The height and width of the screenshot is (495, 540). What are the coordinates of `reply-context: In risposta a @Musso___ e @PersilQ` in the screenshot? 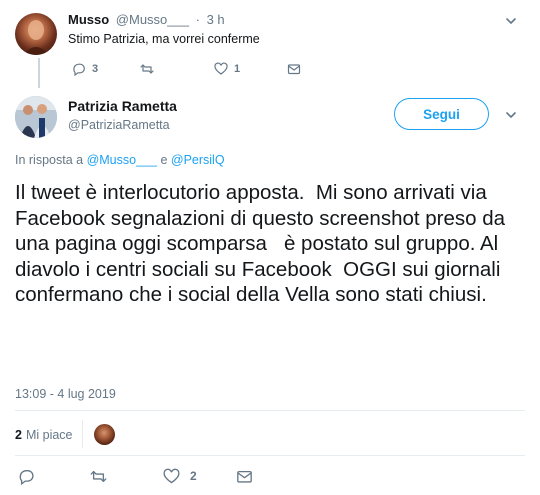 It's located at (120, 160).